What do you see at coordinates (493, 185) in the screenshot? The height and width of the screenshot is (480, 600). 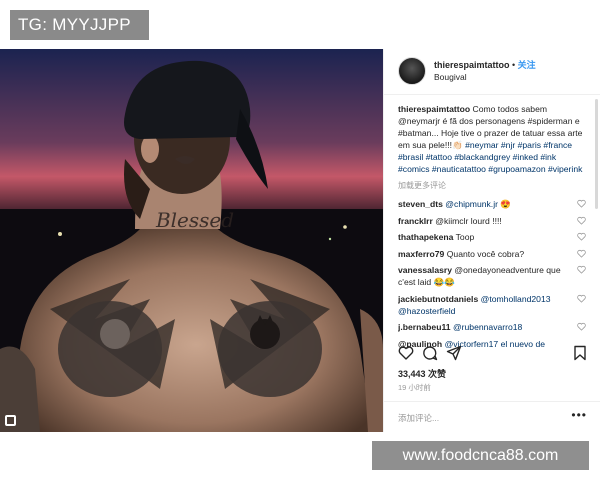 I see `load-more-comments: 加载更多评论` at bounding box center [493, 185].